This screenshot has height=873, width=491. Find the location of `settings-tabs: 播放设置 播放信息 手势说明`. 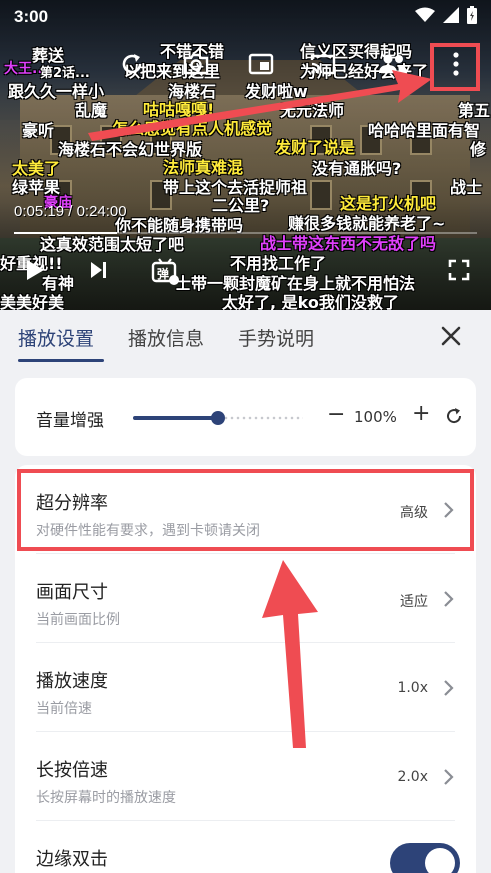

settings-tabs: 播放设置 播放信息 手势说明 is located at coordinates (245, 338).